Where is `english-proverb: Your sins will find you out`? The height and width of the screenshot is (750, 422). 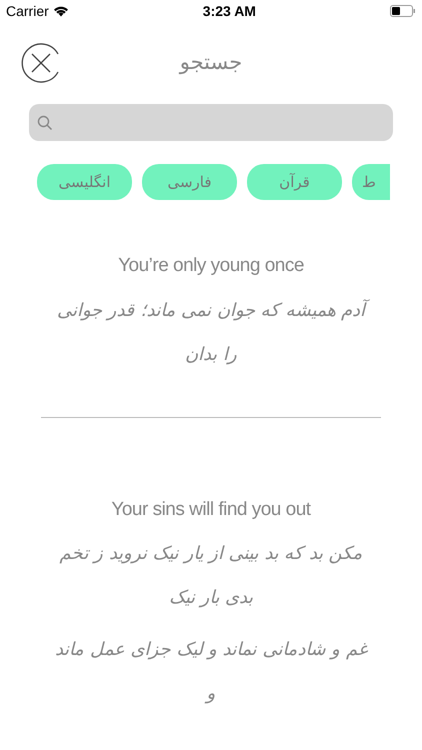
english-proverb: Your sins will find you out is located at coordinates (211, 510).